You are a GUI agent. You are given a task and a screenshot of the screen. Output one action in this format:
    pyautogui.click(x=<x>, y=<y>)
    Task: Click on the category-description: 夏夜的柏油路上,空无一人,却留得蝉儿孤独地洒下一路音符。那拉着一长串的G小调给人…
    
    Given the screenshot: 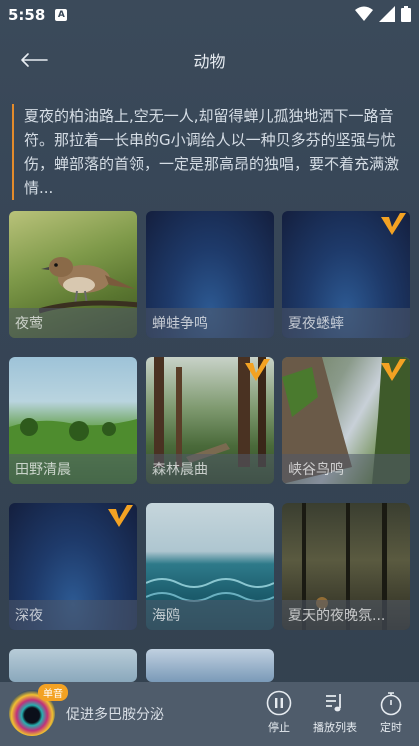 What is the action you would take?
    pyautogui.click(x=211, y=152)
    